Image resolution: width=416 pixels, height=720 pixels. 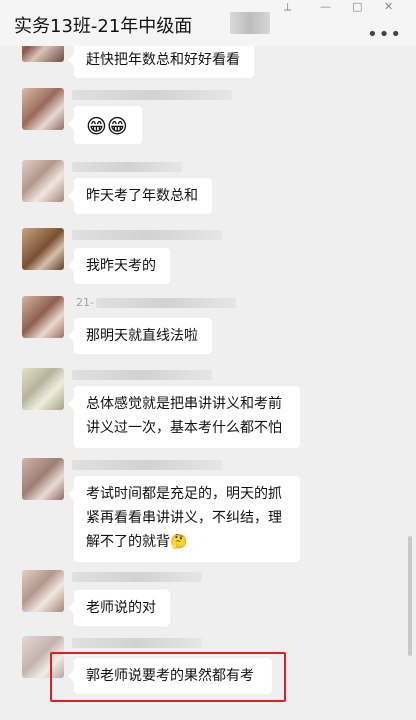 What do you see at coordinates (184, 417) in the screenshot?
I see `message-bubble: 总体感觉就是把串讲讲义和考前讲义过一次，基本考什么都不怕` at bounding box center [184, 417].